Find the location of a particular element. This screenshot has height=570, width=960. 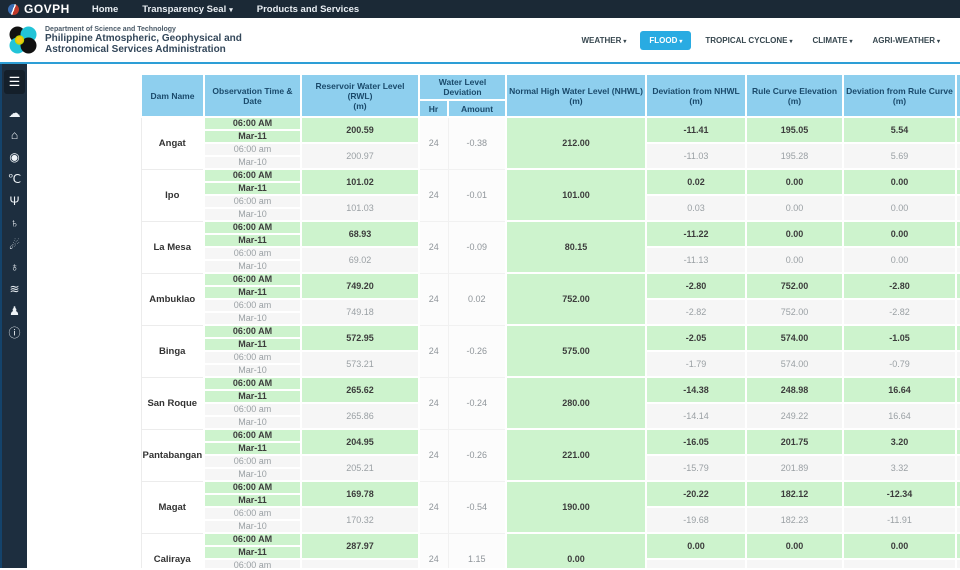

nav-item-agri-weather: AGRI-WEATHER ▾ is located at coordinates (906, 40).